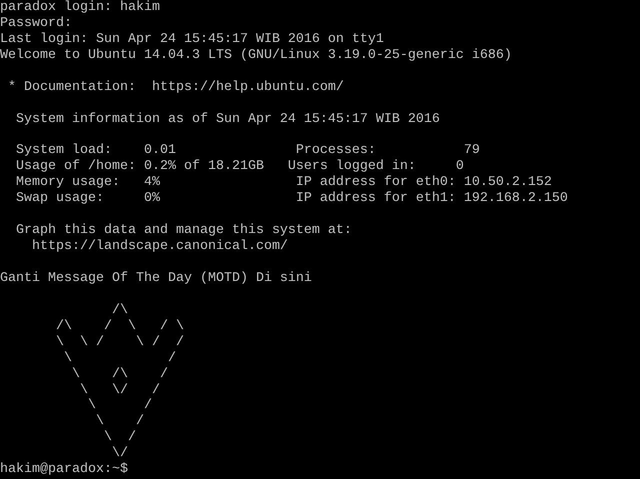  What do you see at coordinates (227, 120) in the screenshot?
I see `terminal-line: System information as of Sun Apr 24 15:45:17 WIB 2016` at bounding box center [227, 120].